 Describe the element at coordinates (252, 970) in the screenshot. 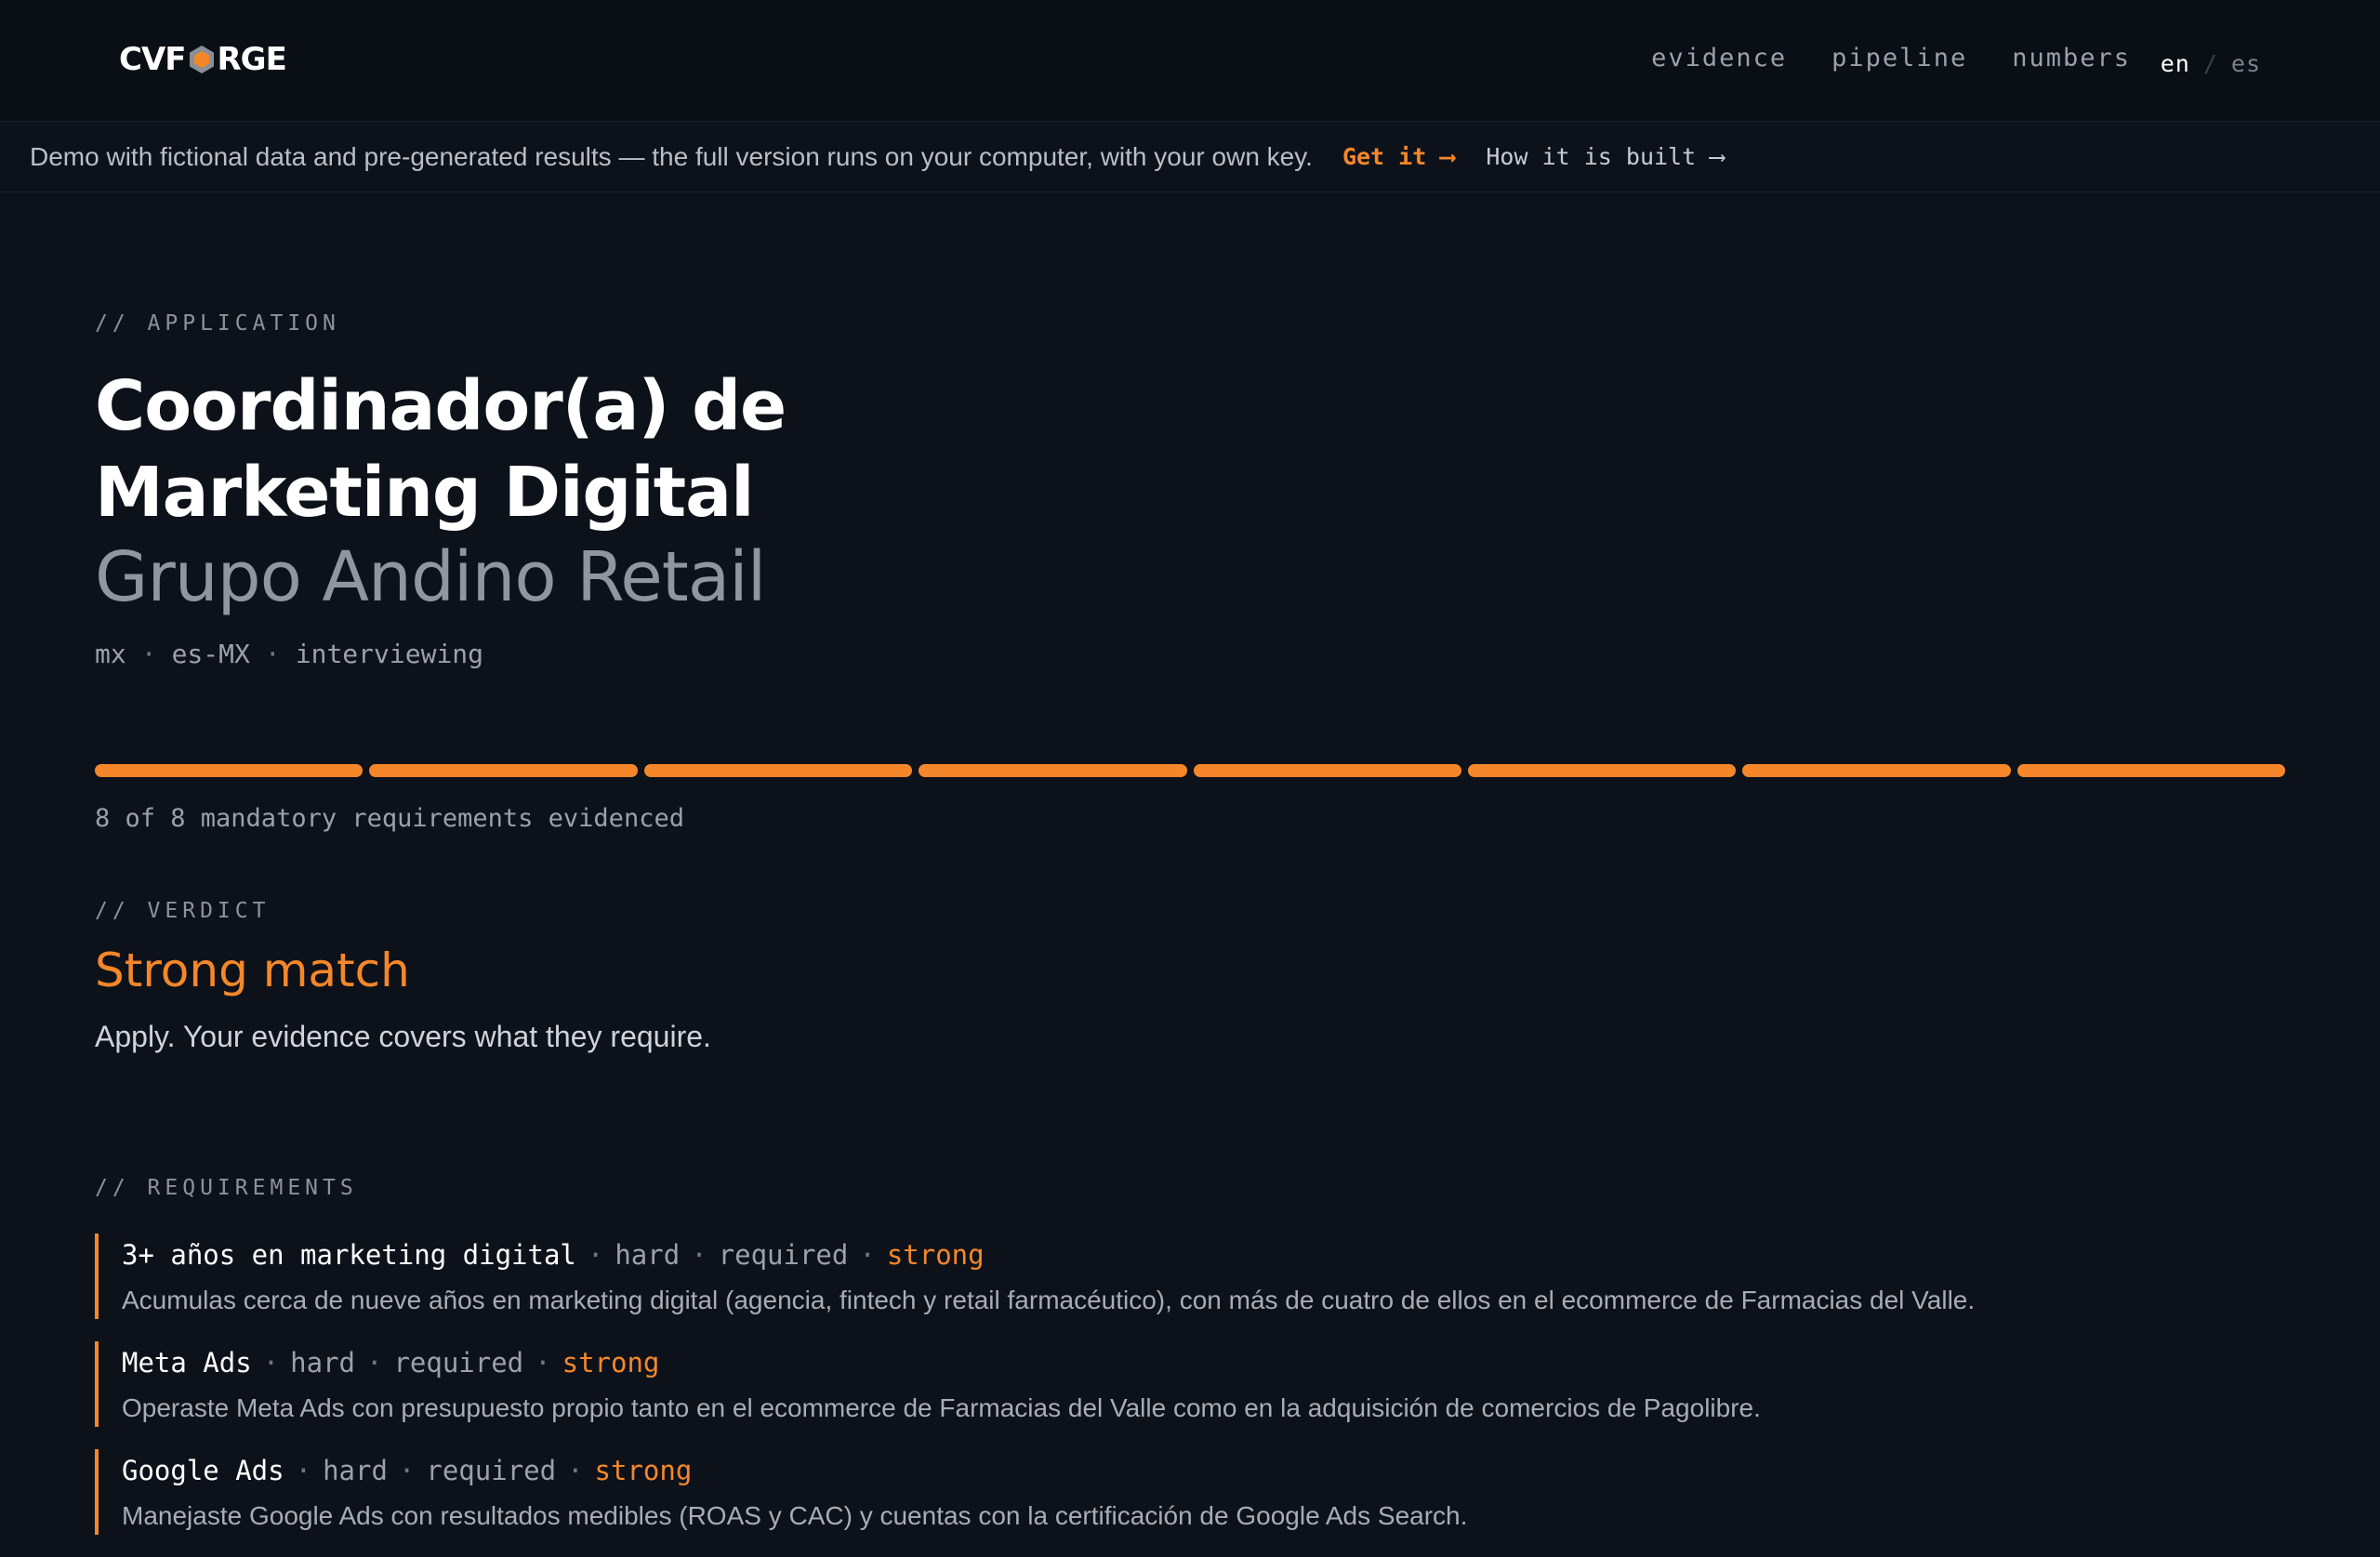

I see `verdict-title: Strong match` at that location.